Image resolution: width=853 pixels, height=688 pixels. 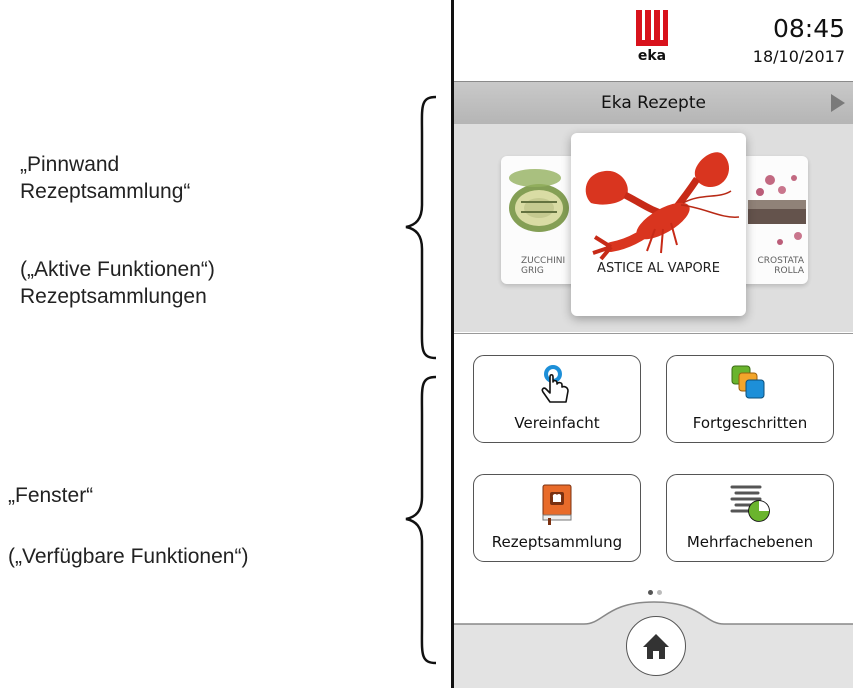 What do you see at coordinates (51, 495) in the screenshot?
I see `annotation-bottom-title: „Fenster“` at bounding box center [51, 495].